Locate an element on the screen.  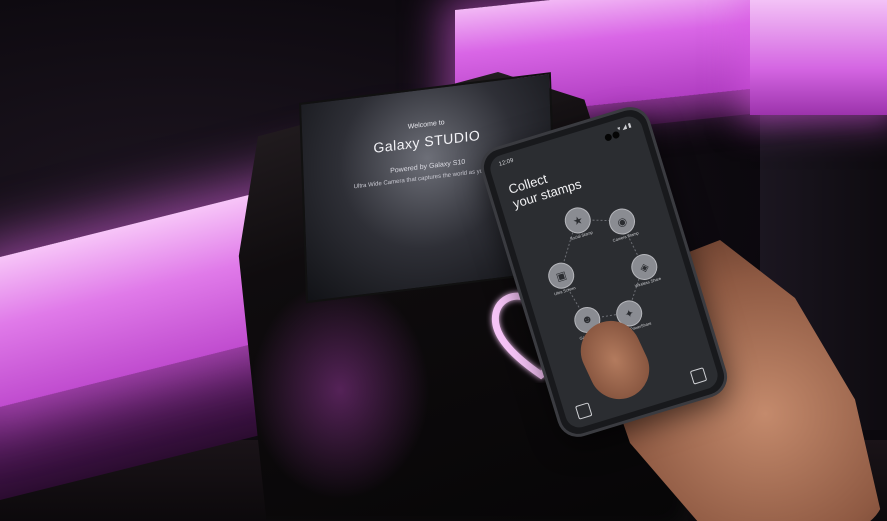
stamps-title: Collect your stamps is located at coordinates (545, 186).